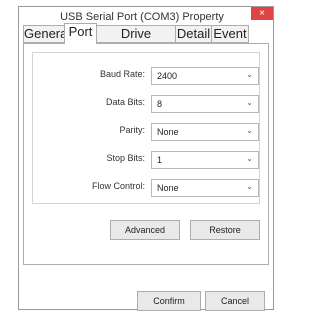 The height and width of the screenshot is (316, 320). Describe the element at coordinates (146, 76) in the screenshot. I see `baud-rate-row: Baud Rate: 2400 ⌄` at that location.